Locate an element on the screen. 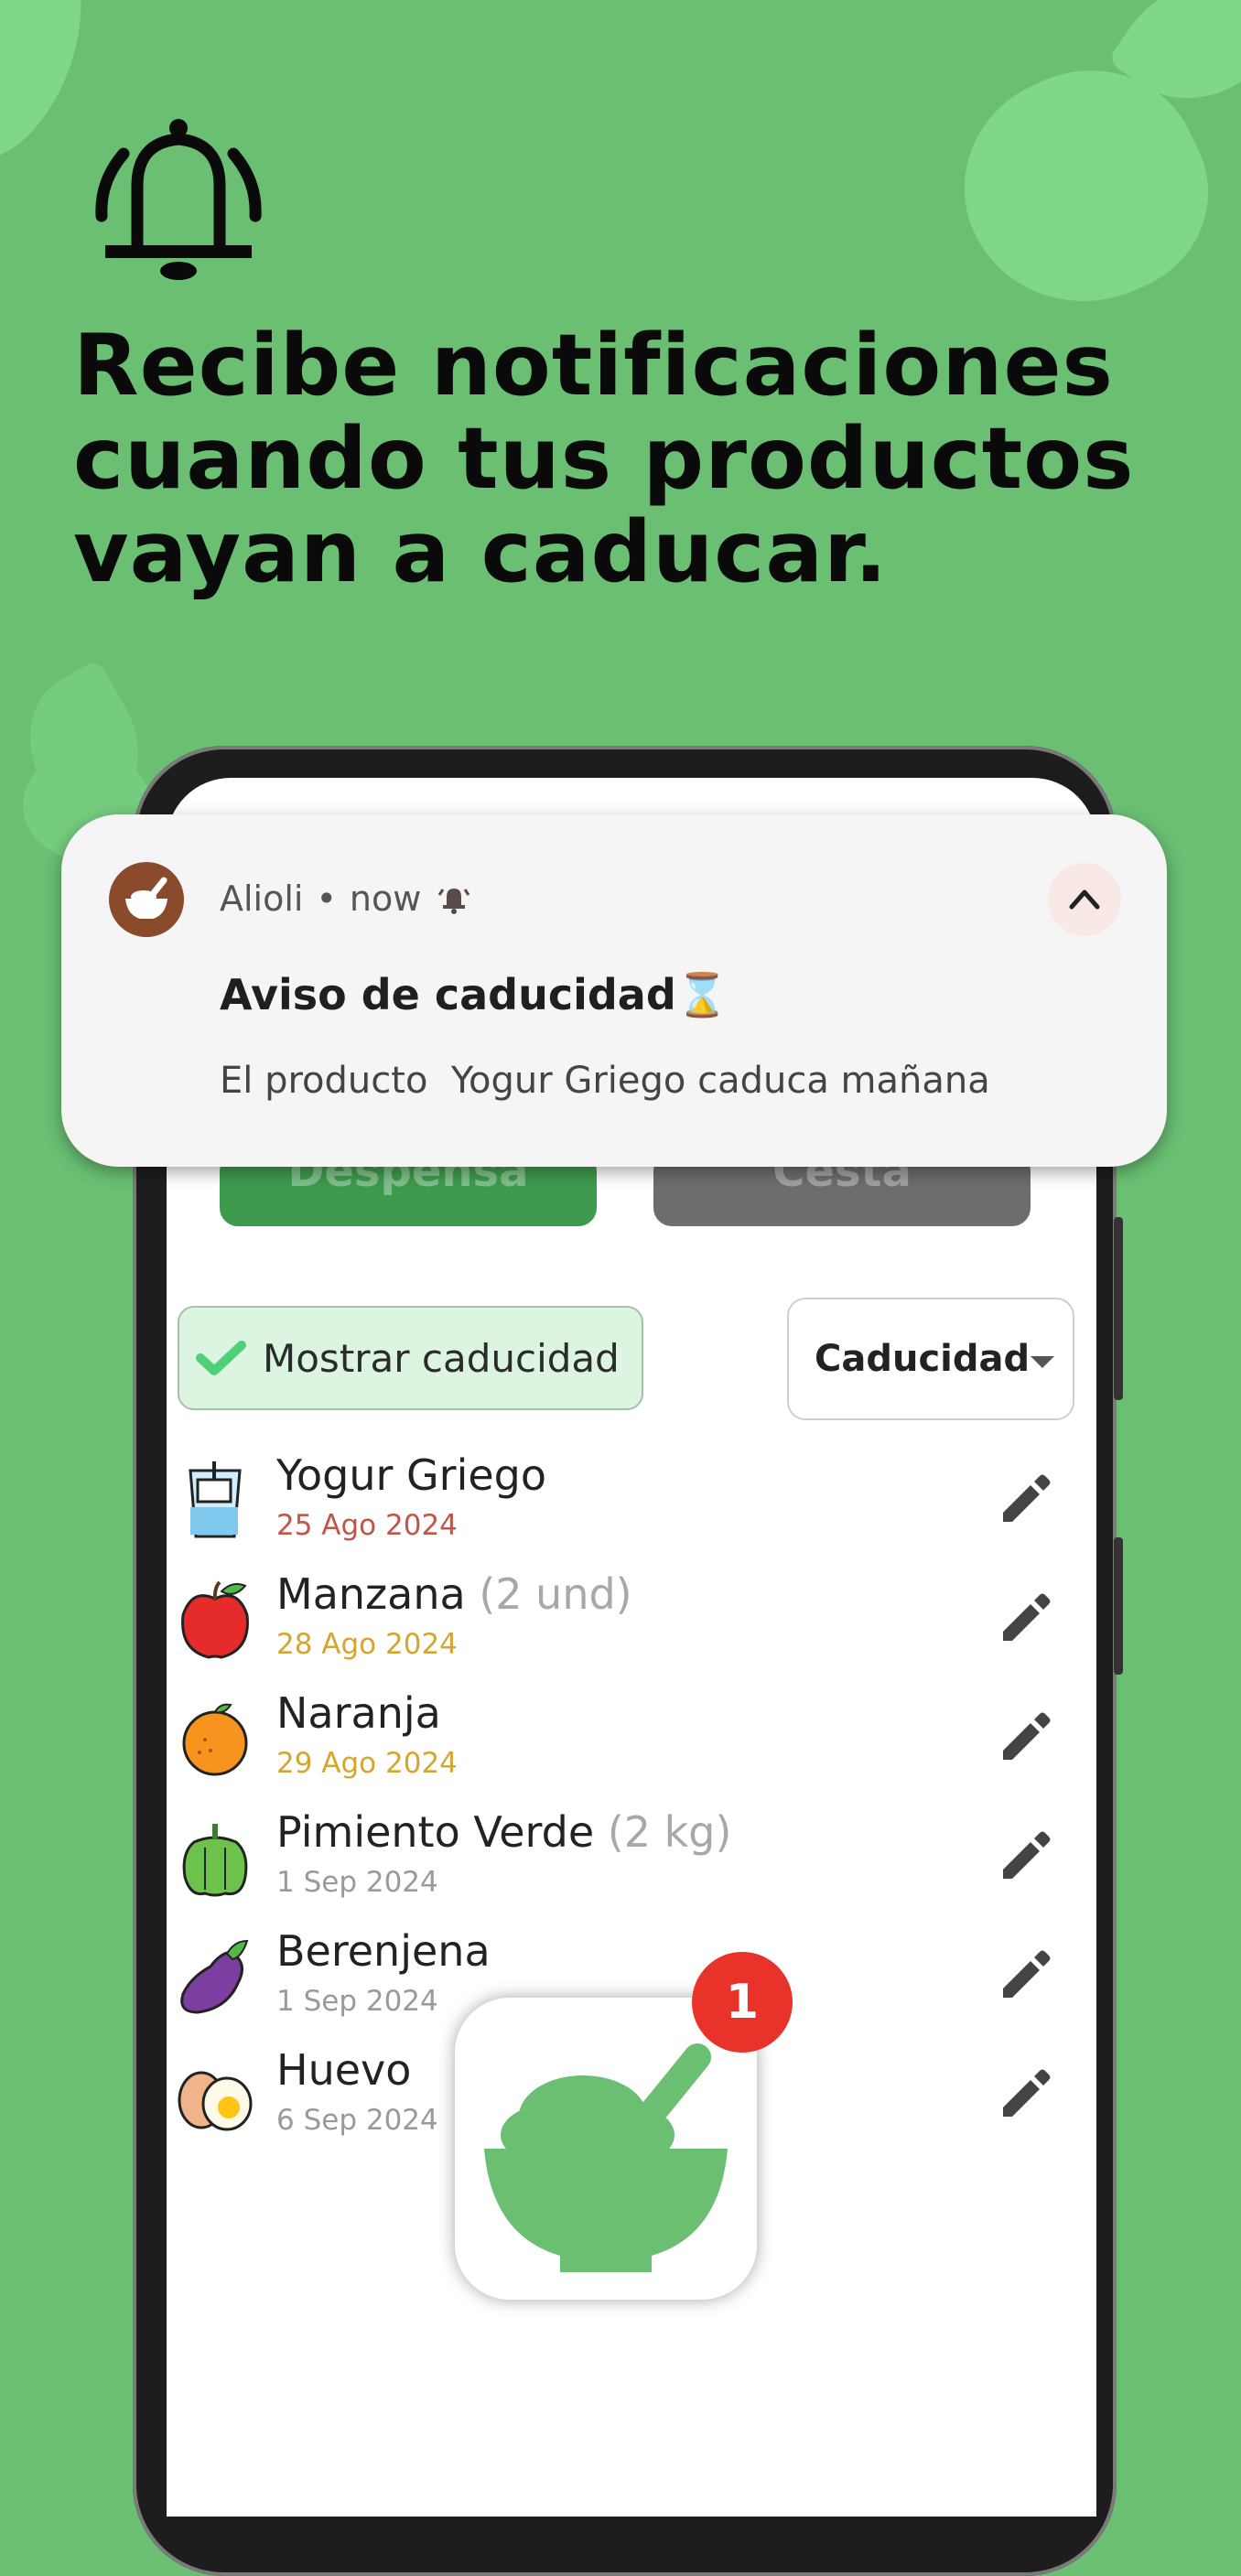 The width and height of the screenshot is (1241, 2576). dropdown-arrow-icon is located at coordinates (1042, 1362).